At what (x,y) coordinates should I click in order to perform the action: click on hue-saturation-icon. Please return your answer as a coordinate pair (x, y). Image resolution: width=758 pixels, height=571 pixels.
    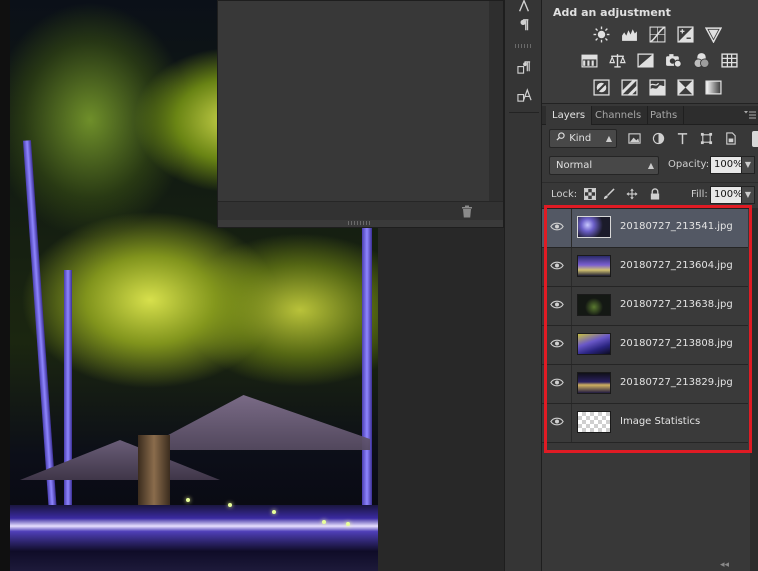
    Looking at the image, I should click on (589, 60).